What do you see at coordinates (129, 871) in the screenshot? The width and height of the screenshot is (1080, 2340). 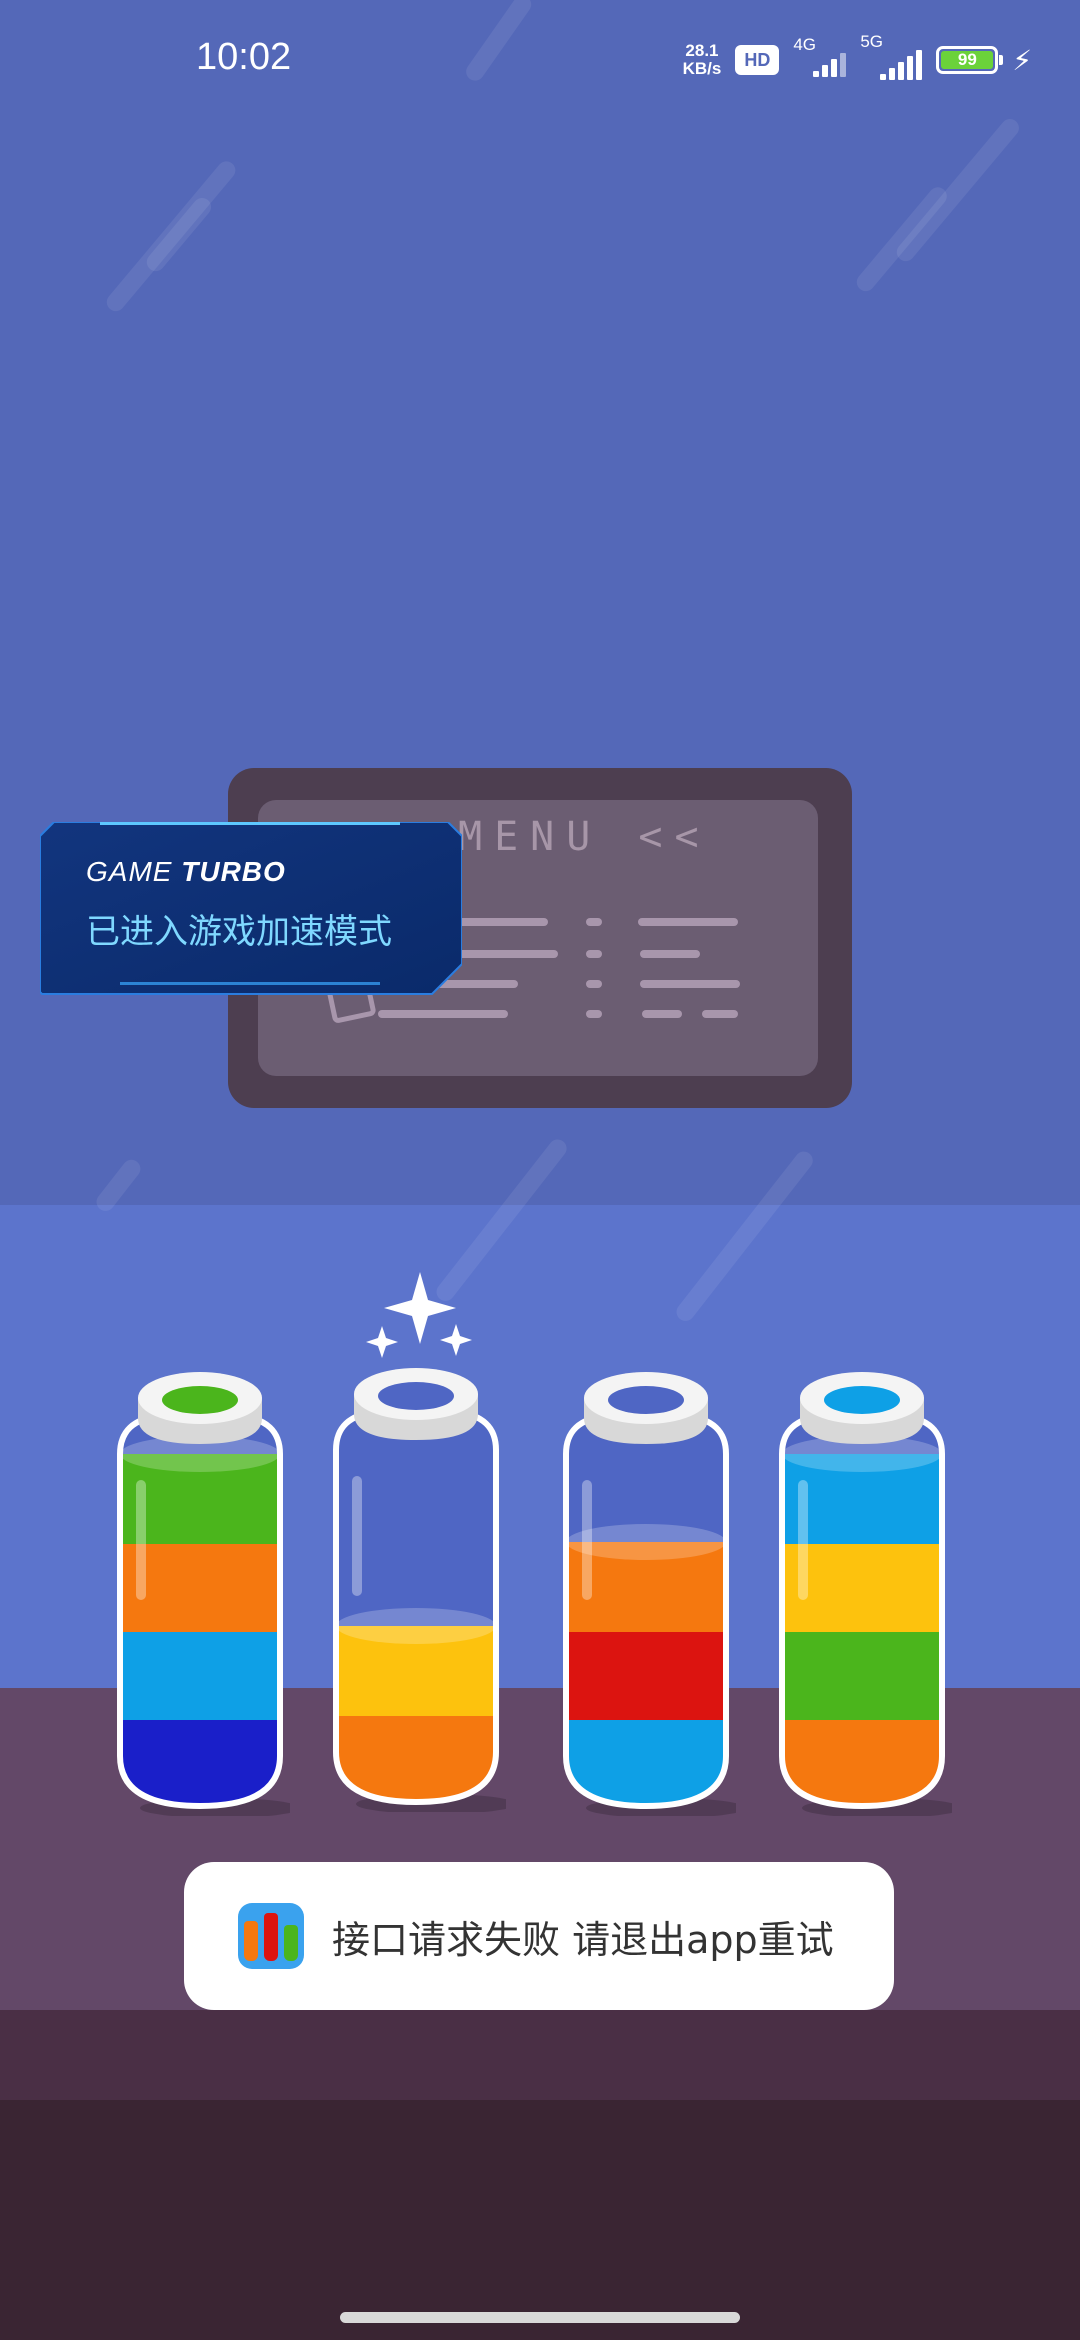 I see `game-turbo-brand-light: GAME` at bounding box center [129, 871].